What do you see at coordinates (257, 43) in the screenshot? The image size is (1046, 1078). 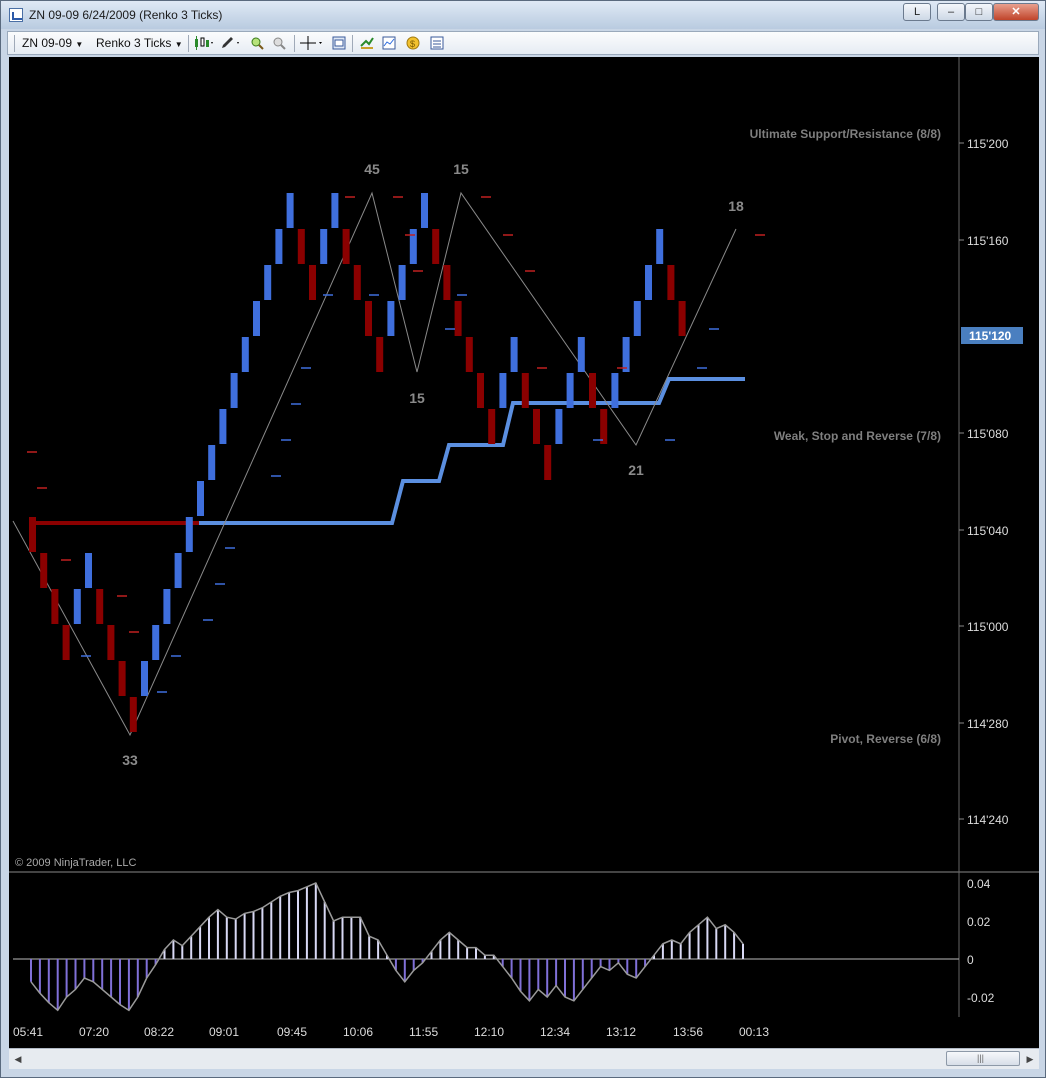 I see `zoom-in-icon` at bounding box center [257, 43].